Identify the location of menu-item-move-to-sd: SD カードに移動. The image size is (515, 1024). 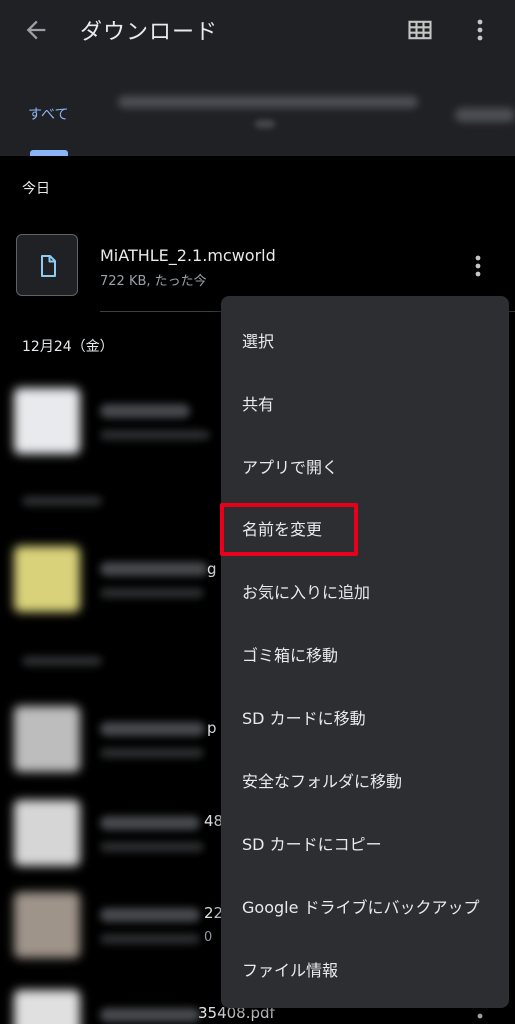
(365, 716).